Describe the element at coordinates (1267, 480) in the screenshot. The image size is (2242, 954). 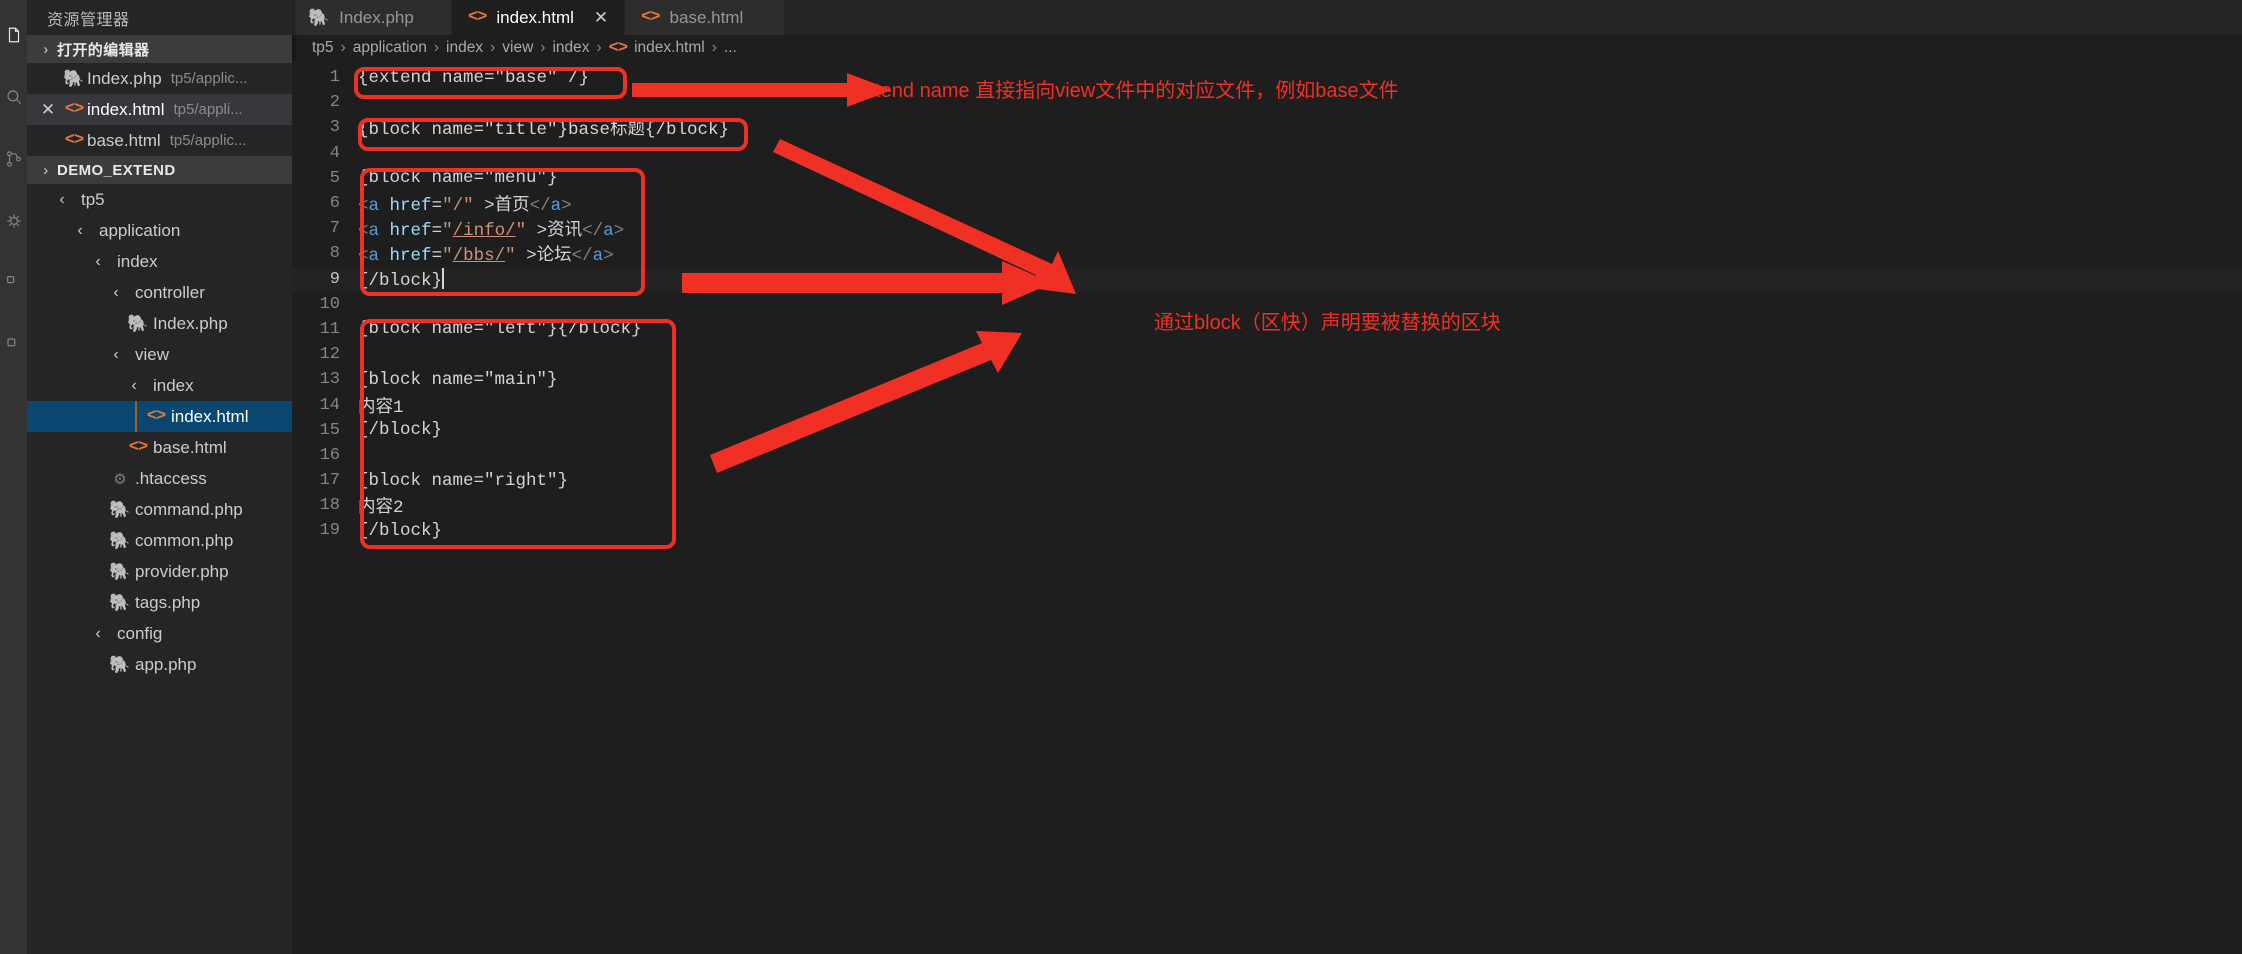
I see `code-line: 17 {block name="right"}` at that location.